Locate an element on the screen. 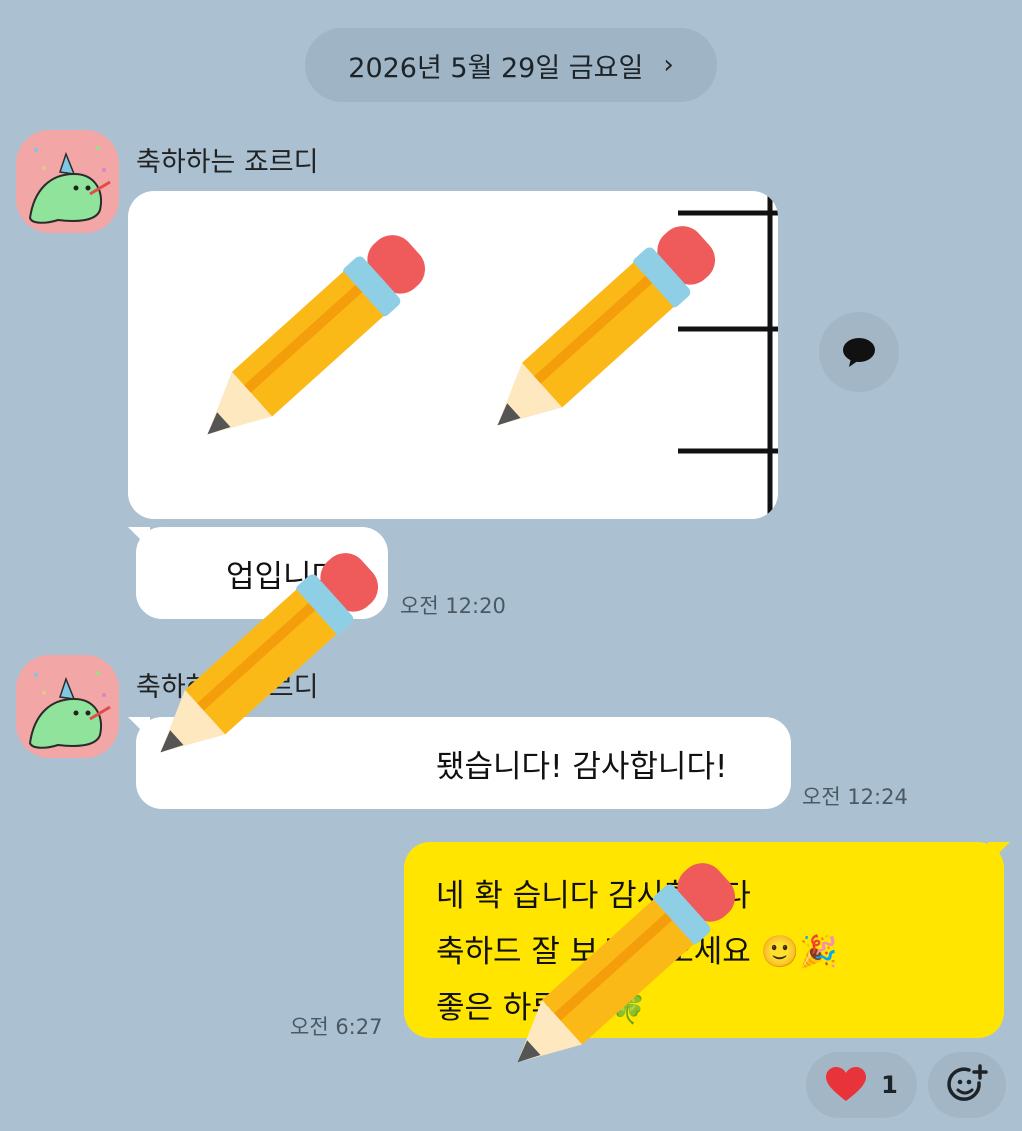  date-label: 2026년 5월 29일 금요일 is located at coordinates (496, 68).